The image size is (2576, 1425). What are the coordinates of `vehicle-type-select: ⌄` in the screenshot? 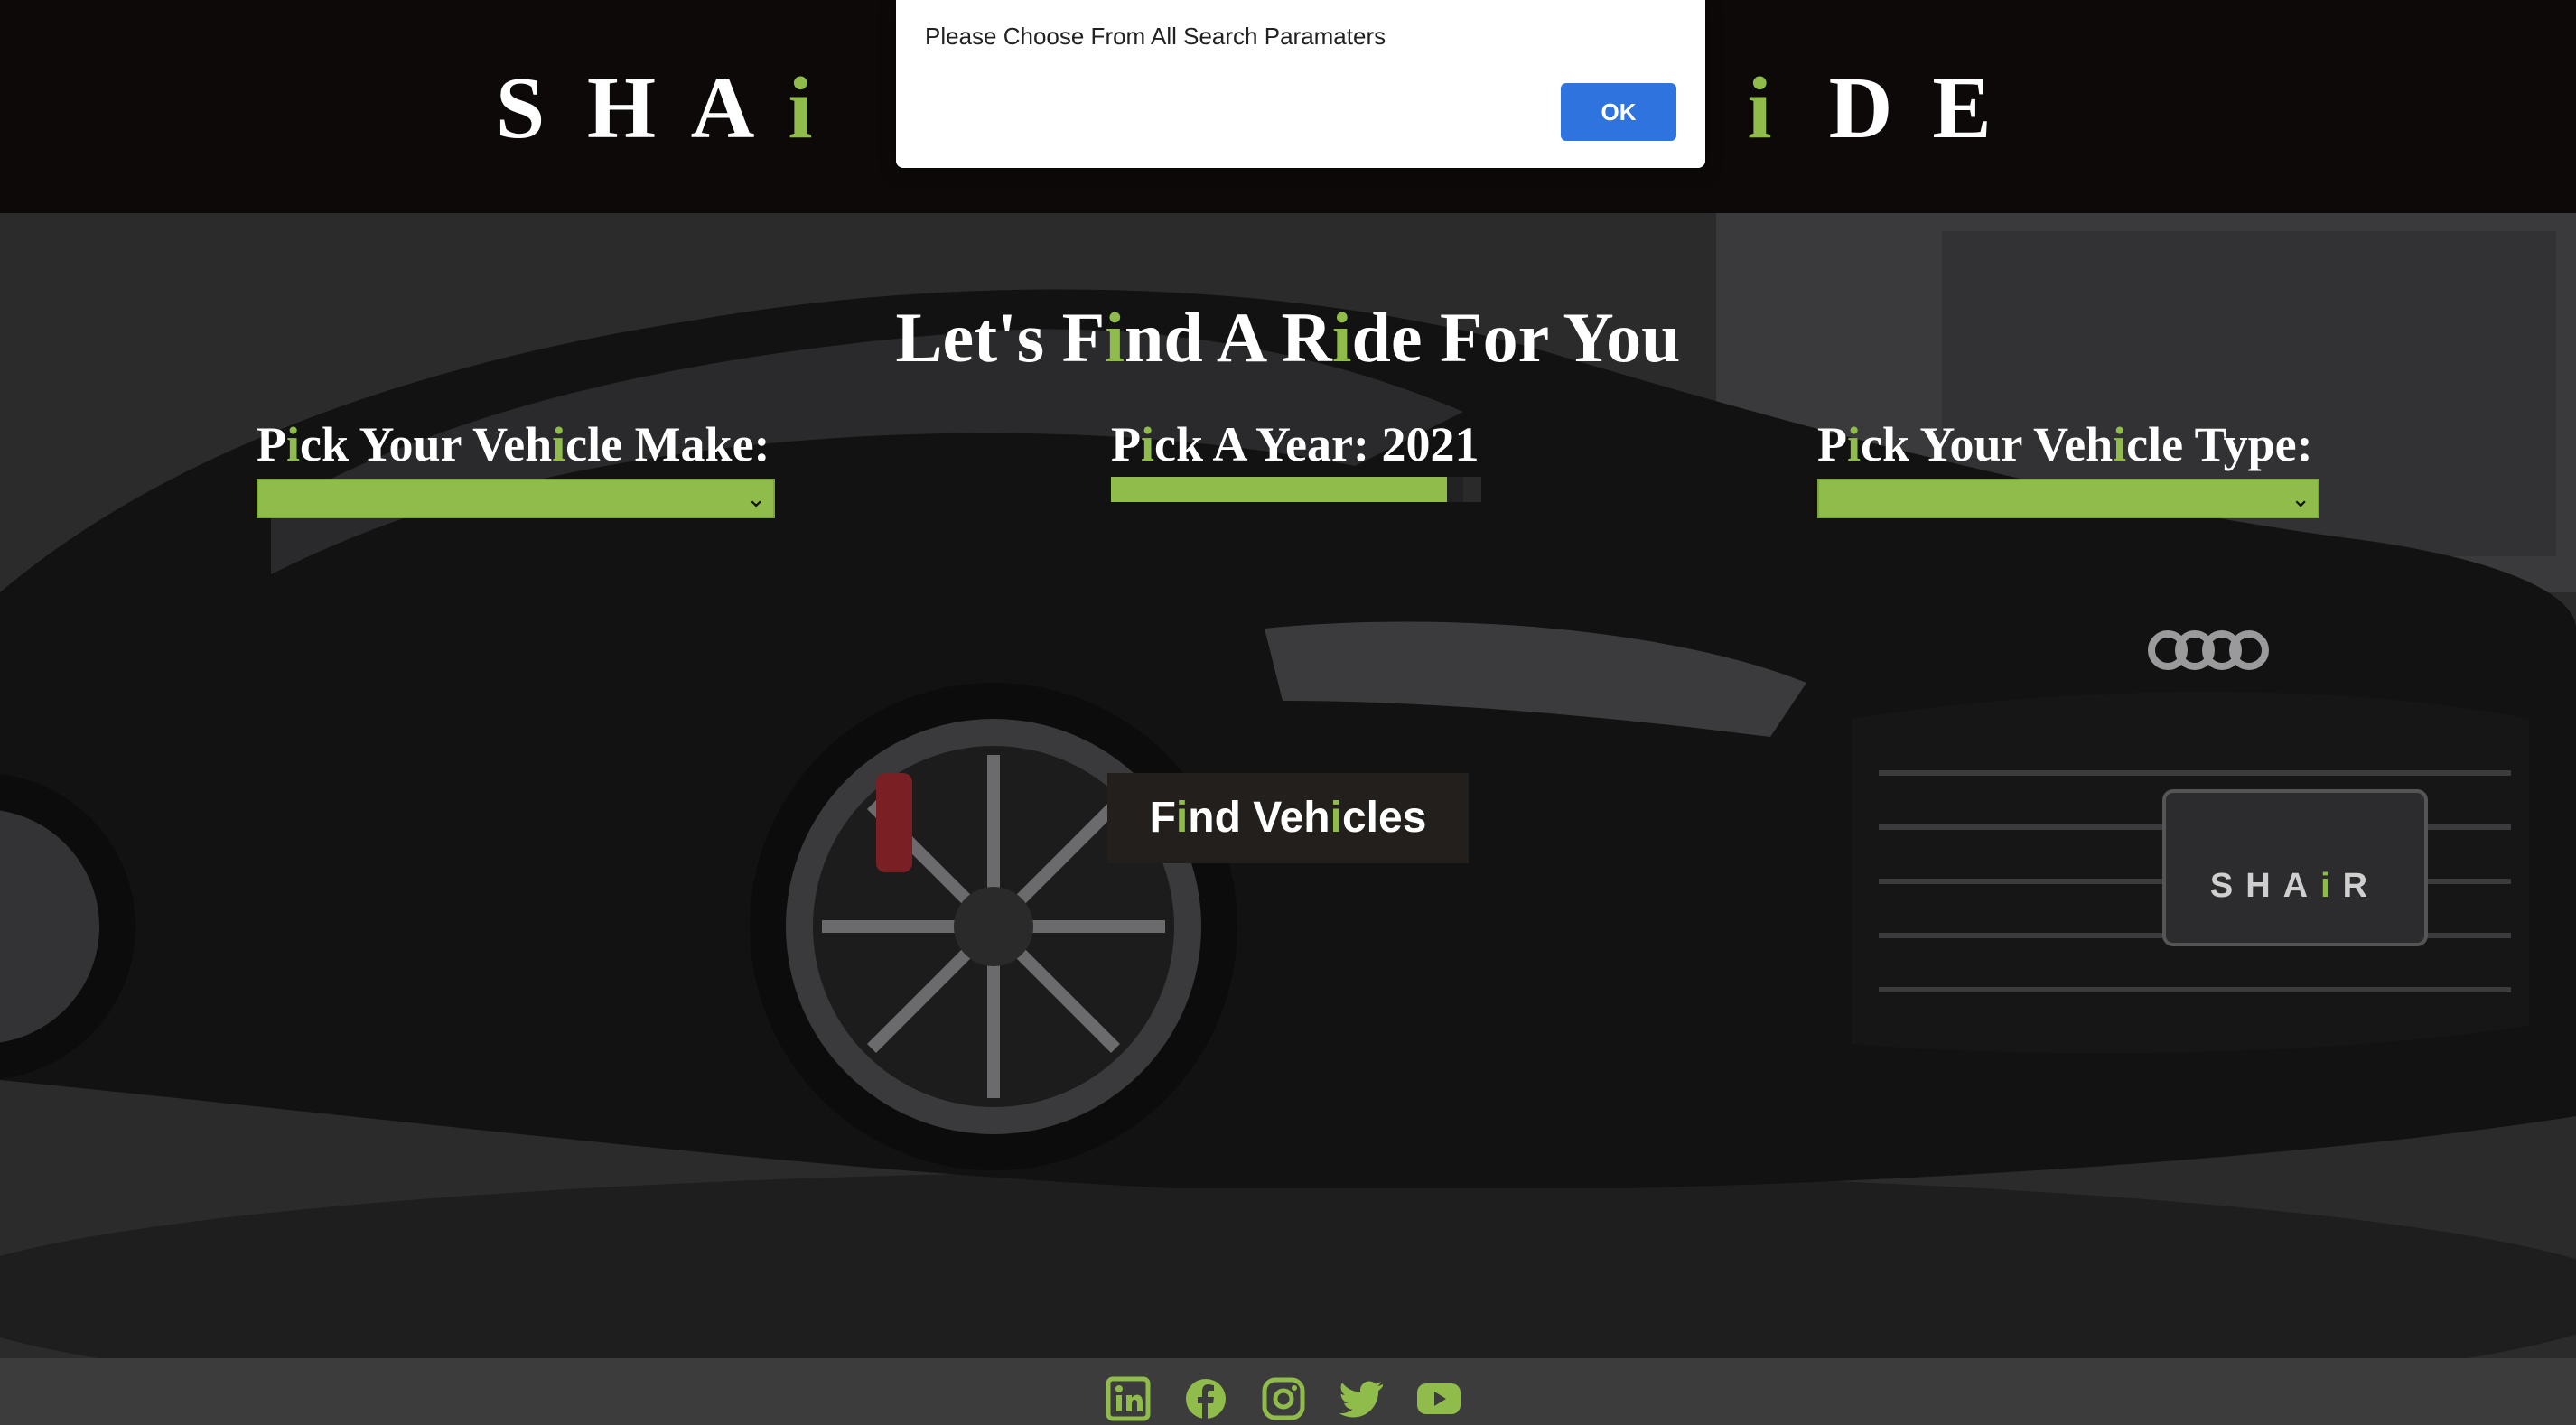 It's located at (2068, 498).